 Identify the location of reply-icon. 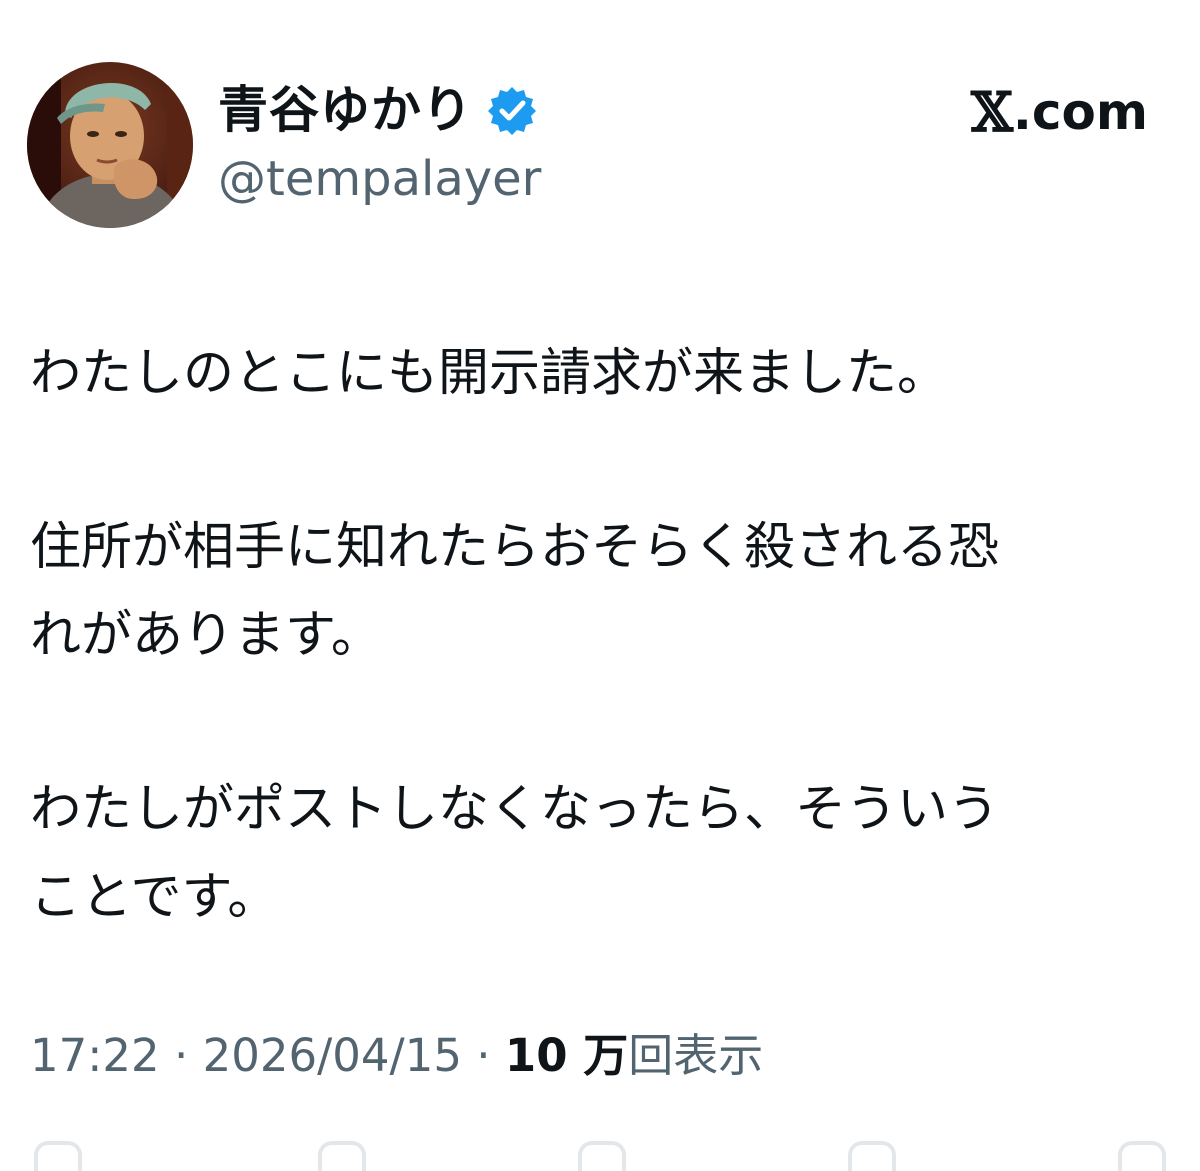
(58, 1156).